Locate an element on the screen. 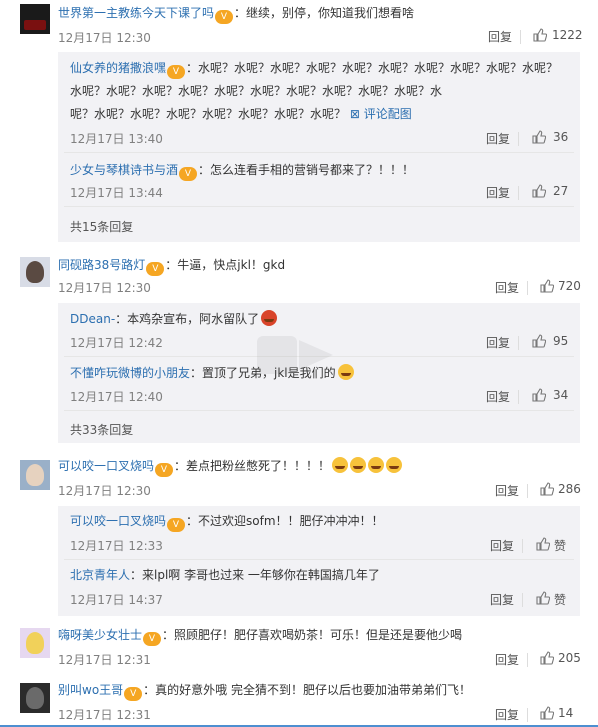 This screenshot has width=598, height=727. comment-text: ：差点把粉丝憋死了！！！！ is located at coordinates (252, 466).